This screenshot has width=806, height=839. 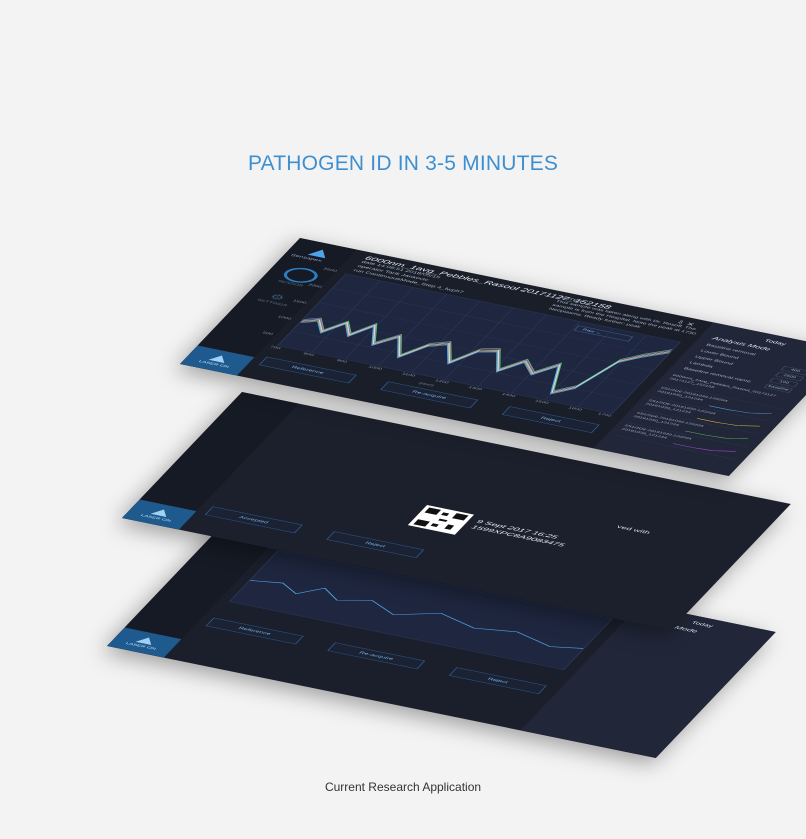 What do you see at coordinates (441, 520) in the screenshot?
I see `qr-code` at bounding box center [441, 520].